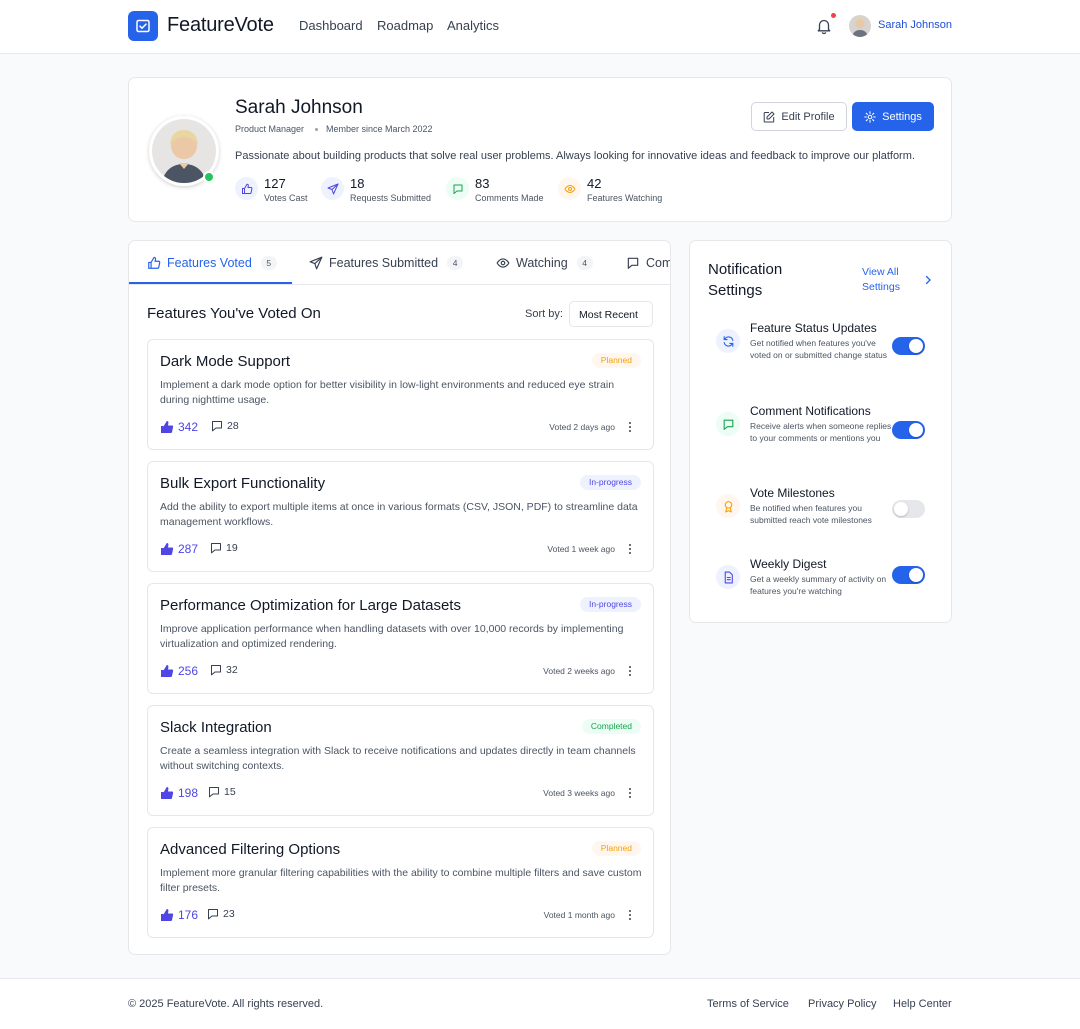  I want to click on comments-button: 15, so click(222, 792).